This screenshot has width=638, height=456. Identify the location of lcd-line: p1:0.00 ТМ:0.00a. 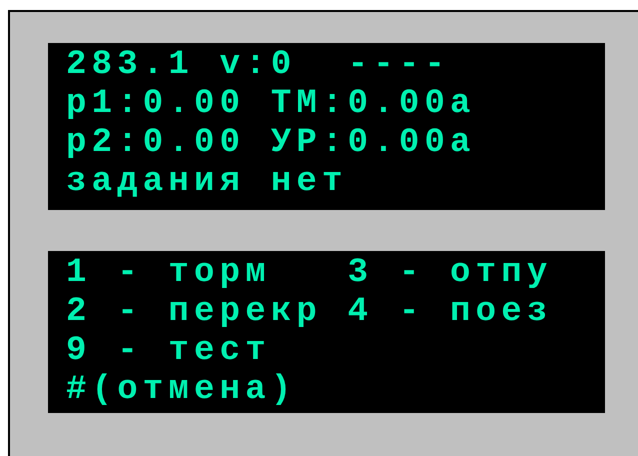
(271, 104).